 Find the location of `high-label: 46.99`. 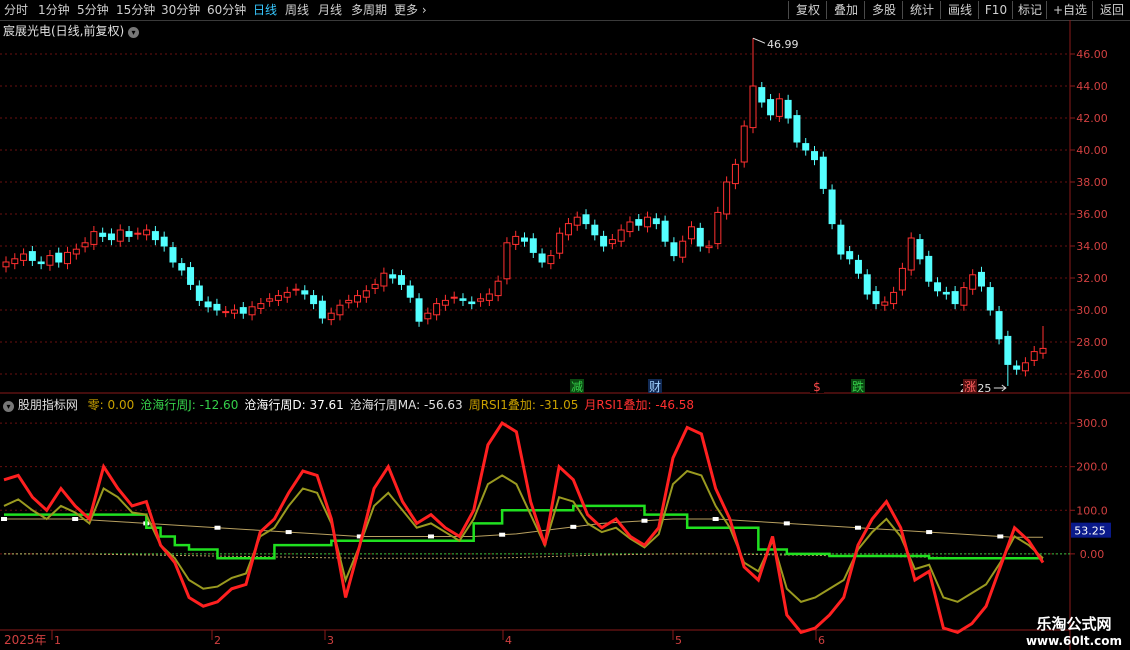

high-label: 46.99 is located at coordinates (783, 44).